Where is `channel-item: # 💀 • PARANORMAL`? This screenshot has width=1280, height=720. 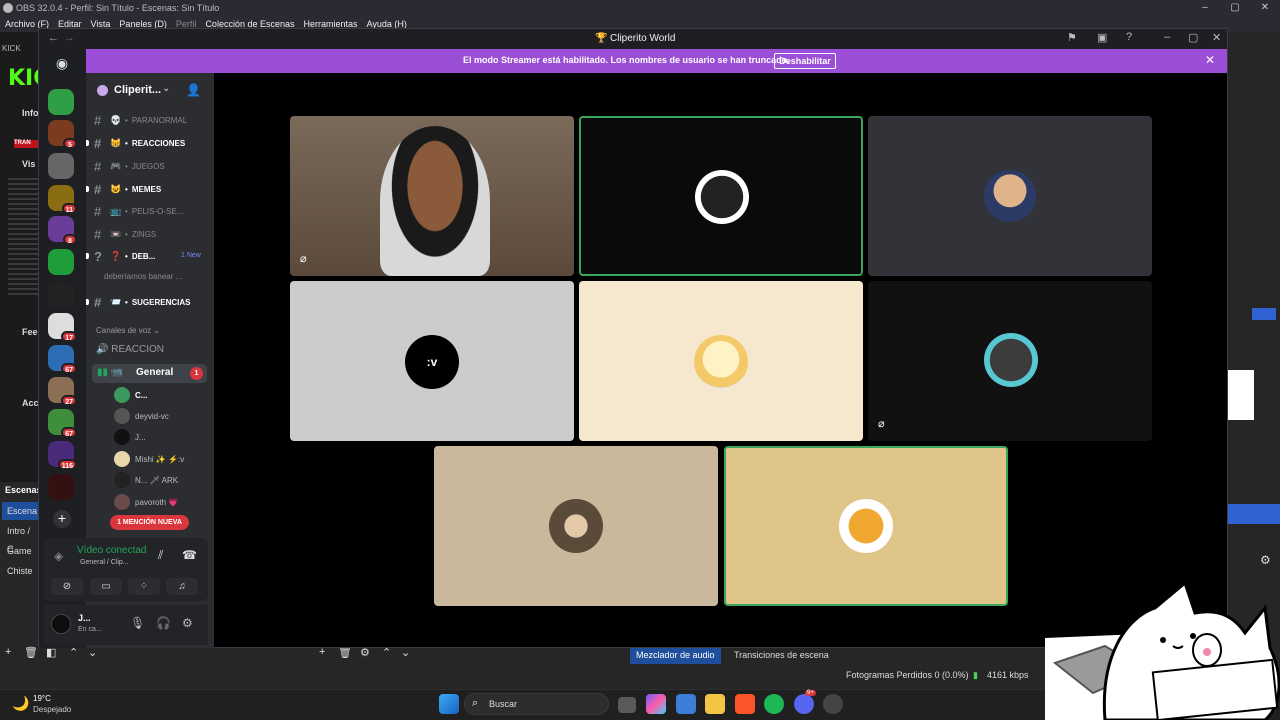
channel-item: # 💀 • PARANORMAL is located at coordinates (150, 120).